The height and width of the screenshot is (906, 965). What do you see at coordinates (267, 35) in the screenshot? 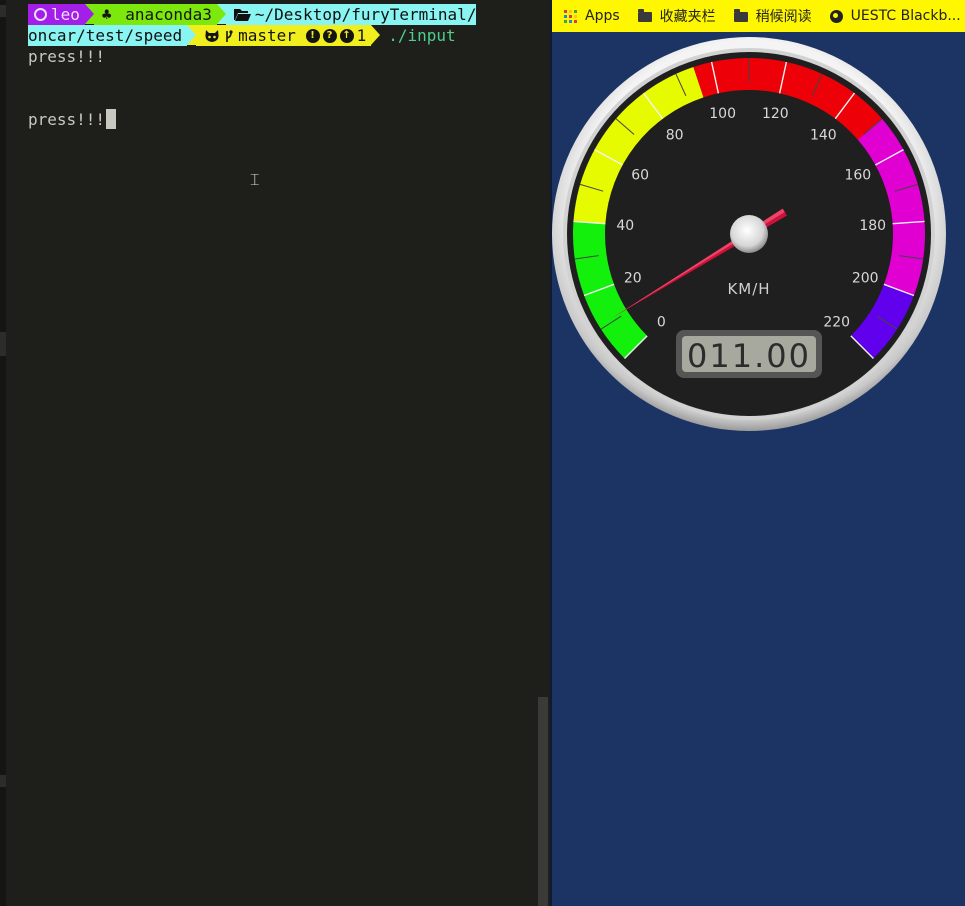
I see `git-branch-name: master` at bounding box center [267, 35].